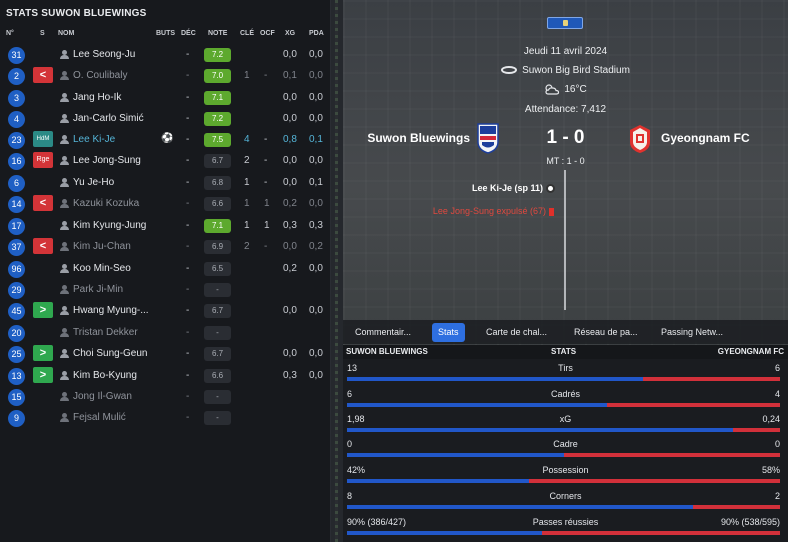  Describe the element at coordinates (448, 332) in the screenshot. I see `tab-stats: Stats` at that location.